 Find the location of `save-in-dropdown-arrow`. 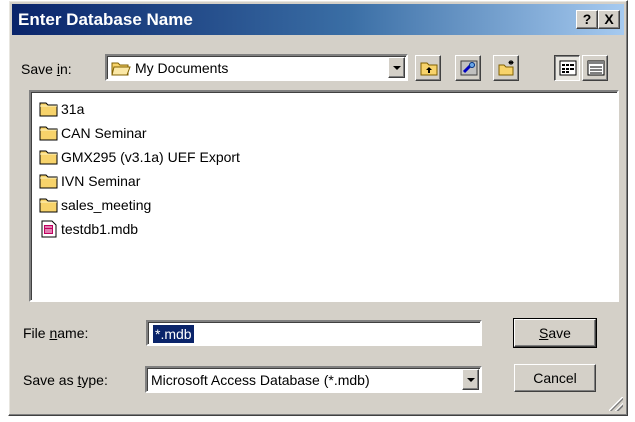

save-in-dropdown-arrow is located at coordinates (396, 67).